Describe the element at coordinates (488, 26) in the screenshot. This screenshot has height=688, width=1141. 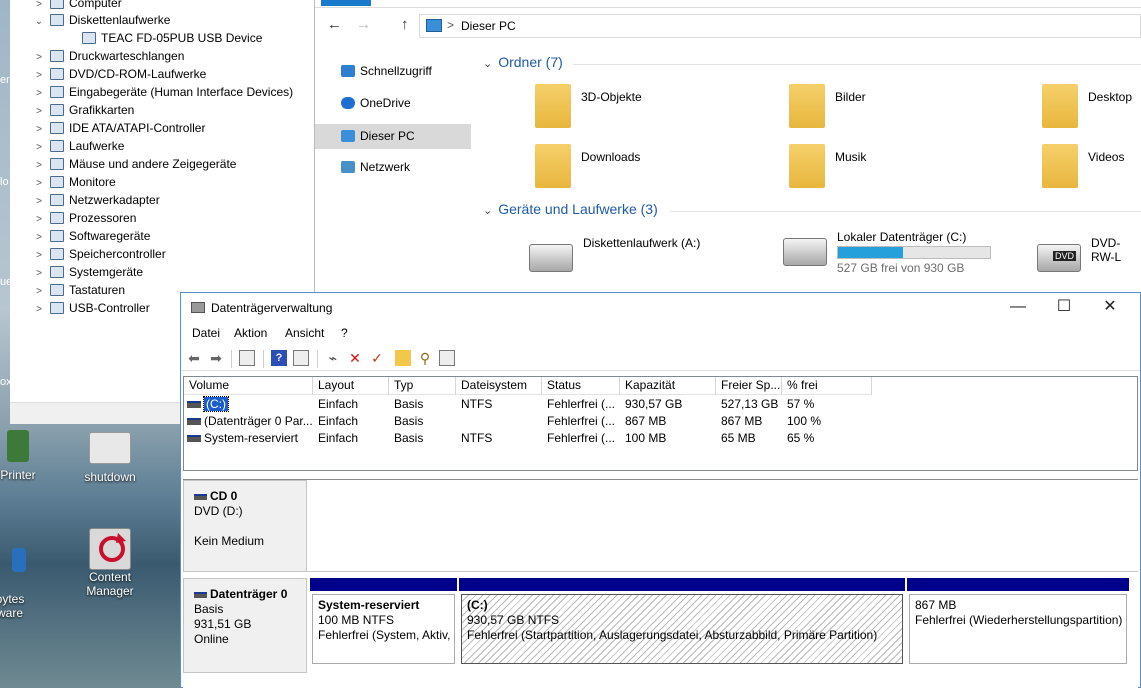
I see `breadcrumb-location: Dieser PC` at that location.